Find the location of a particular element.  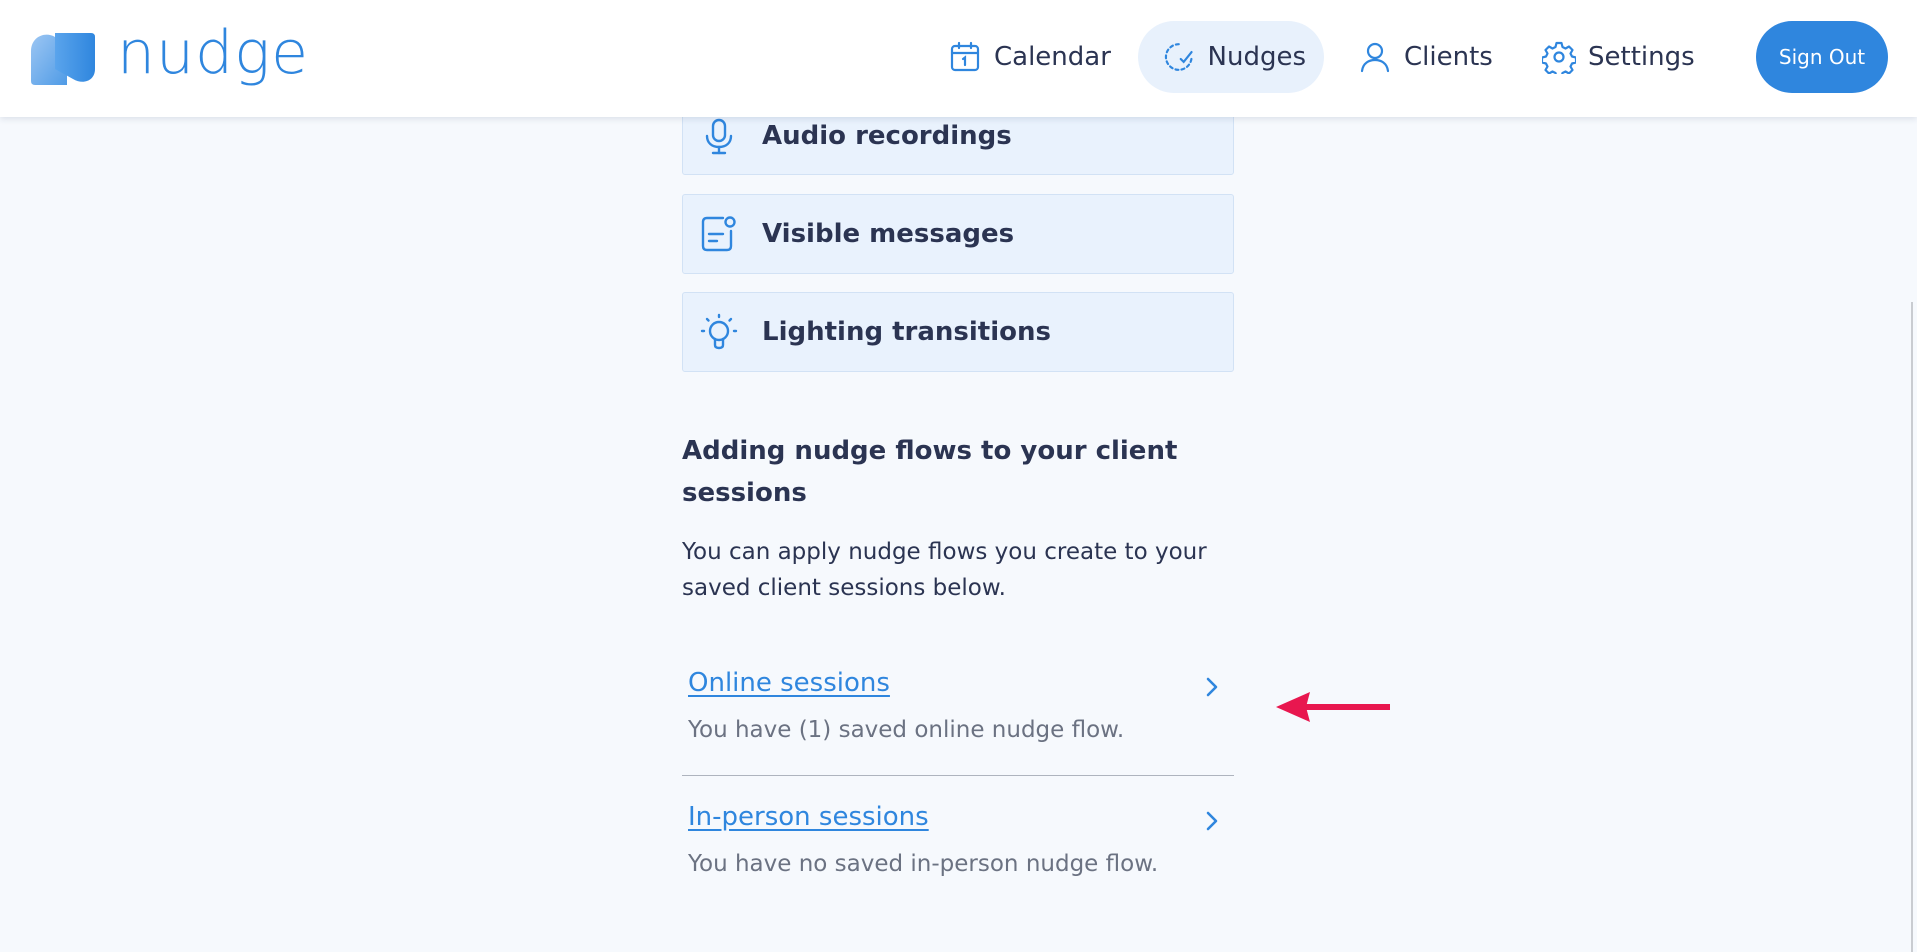

nav-item-settings: Settings is located at coordinates (1616, 57).